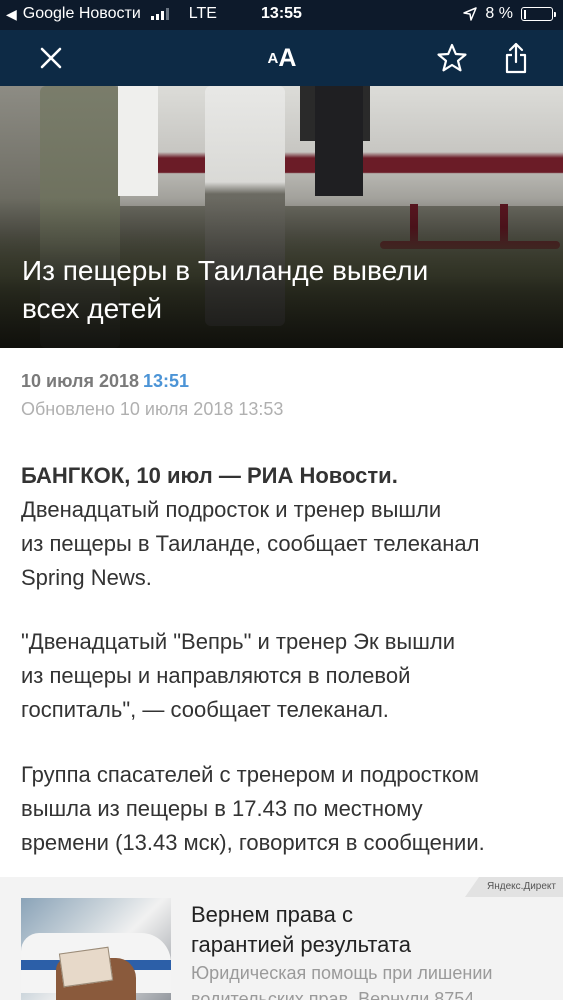 The width and height of the screenshot is (563, 1000). I want to click on star-icon, so click(452, 57).